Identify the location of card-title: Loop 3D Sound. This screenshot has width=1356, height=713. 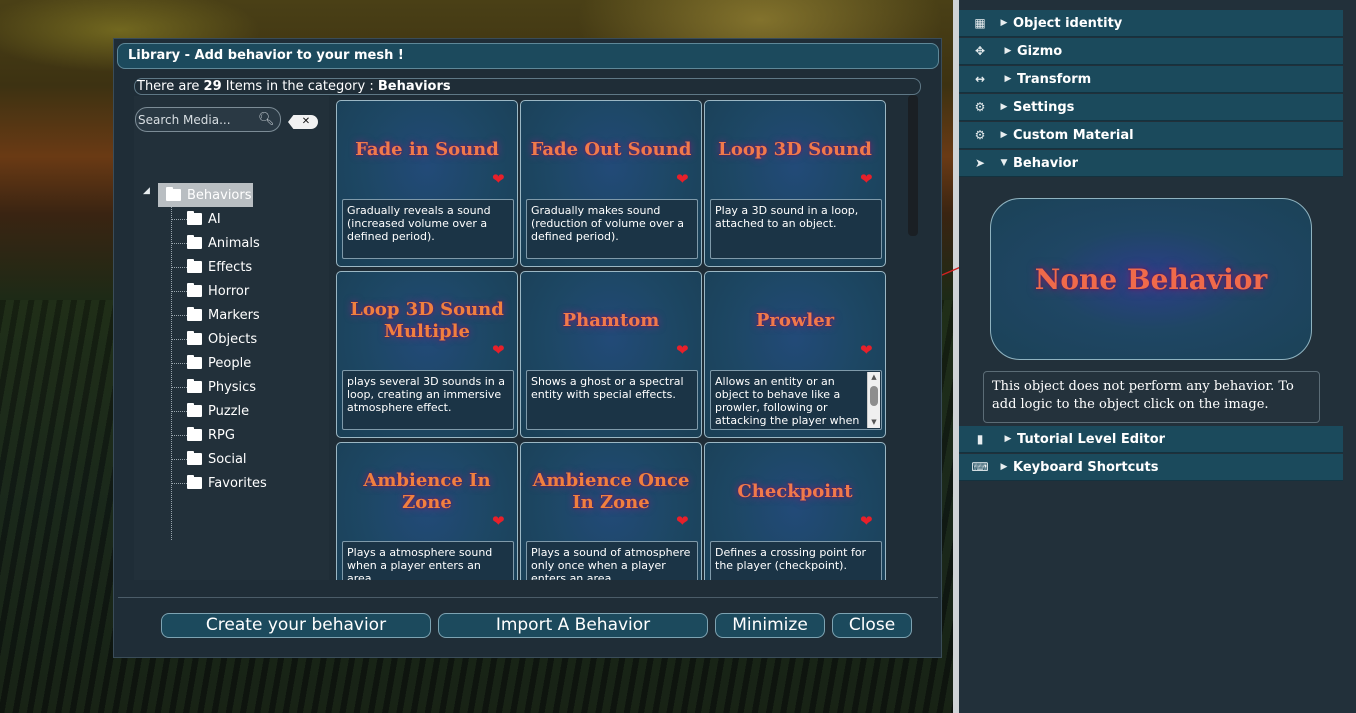
(795, 149).